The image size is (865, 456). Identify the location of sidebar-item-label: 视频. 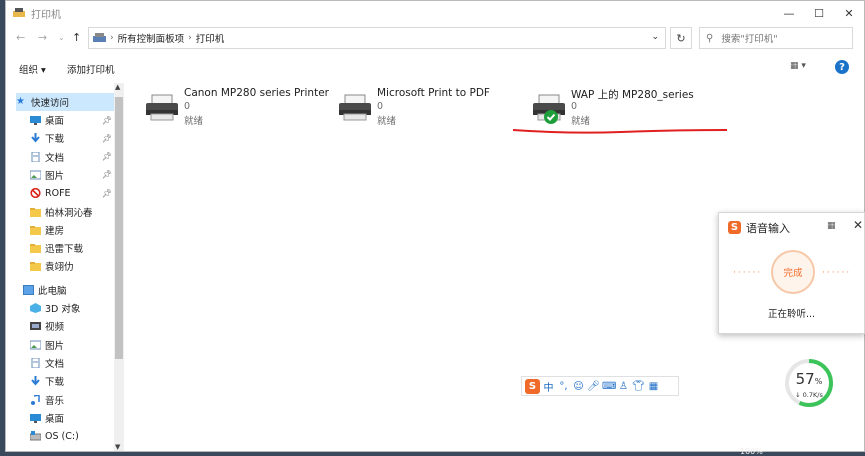
(55, 328).